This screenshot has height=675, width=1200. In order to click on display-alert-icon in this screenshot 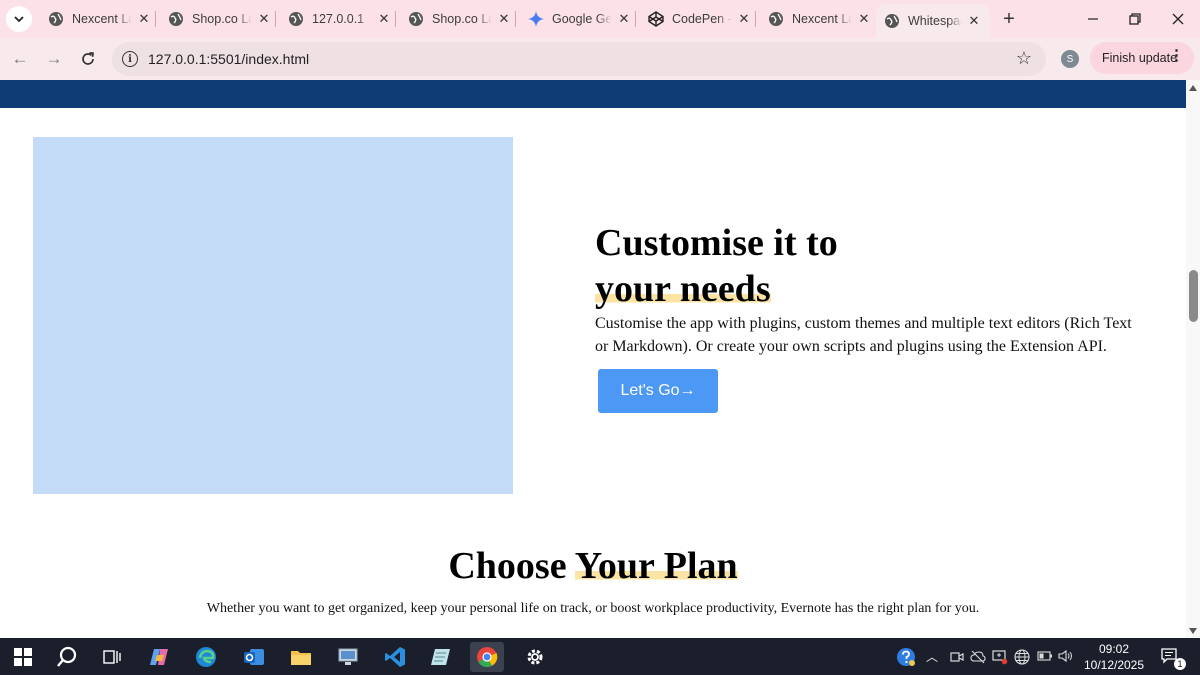, I will do `click(1000, 657)`.